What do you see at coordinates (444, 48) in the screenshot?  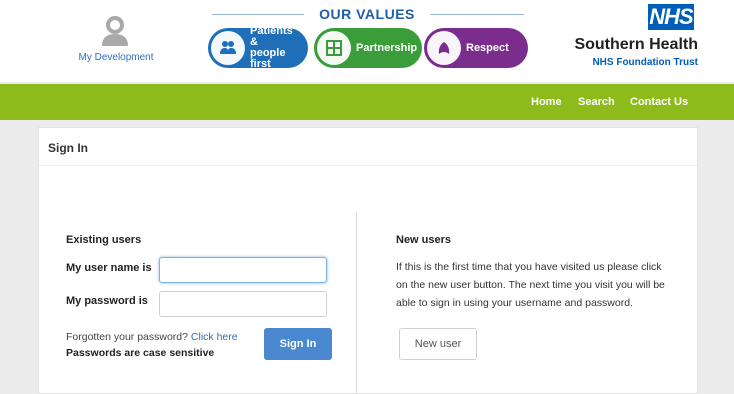 I see `respect-icon` at bounding box center [444, 48].